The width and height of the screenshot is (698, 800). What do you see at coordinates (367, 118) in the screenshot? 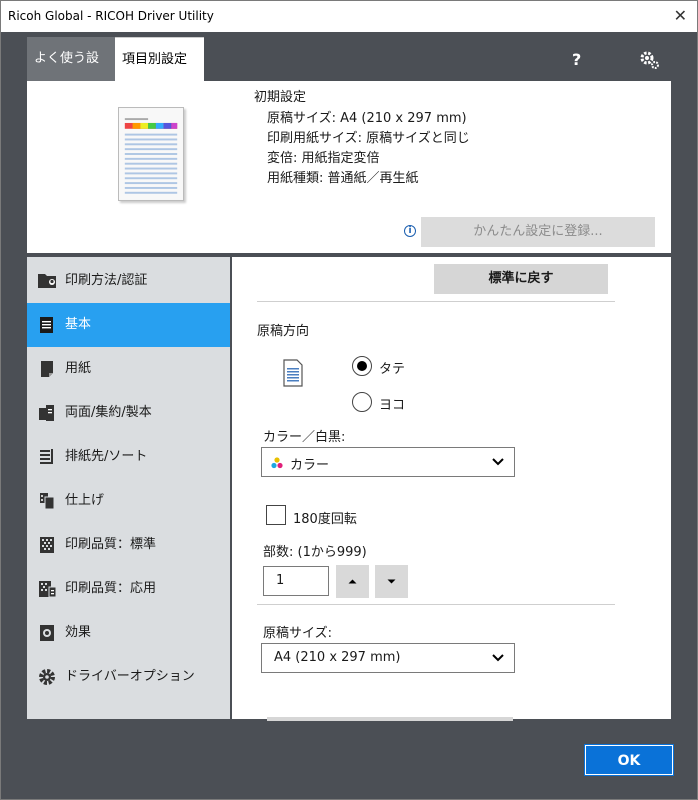
I see `summary-line: 原稿サイズ: A4 (210 x 297 mm)` at bounding box center [367, 118].